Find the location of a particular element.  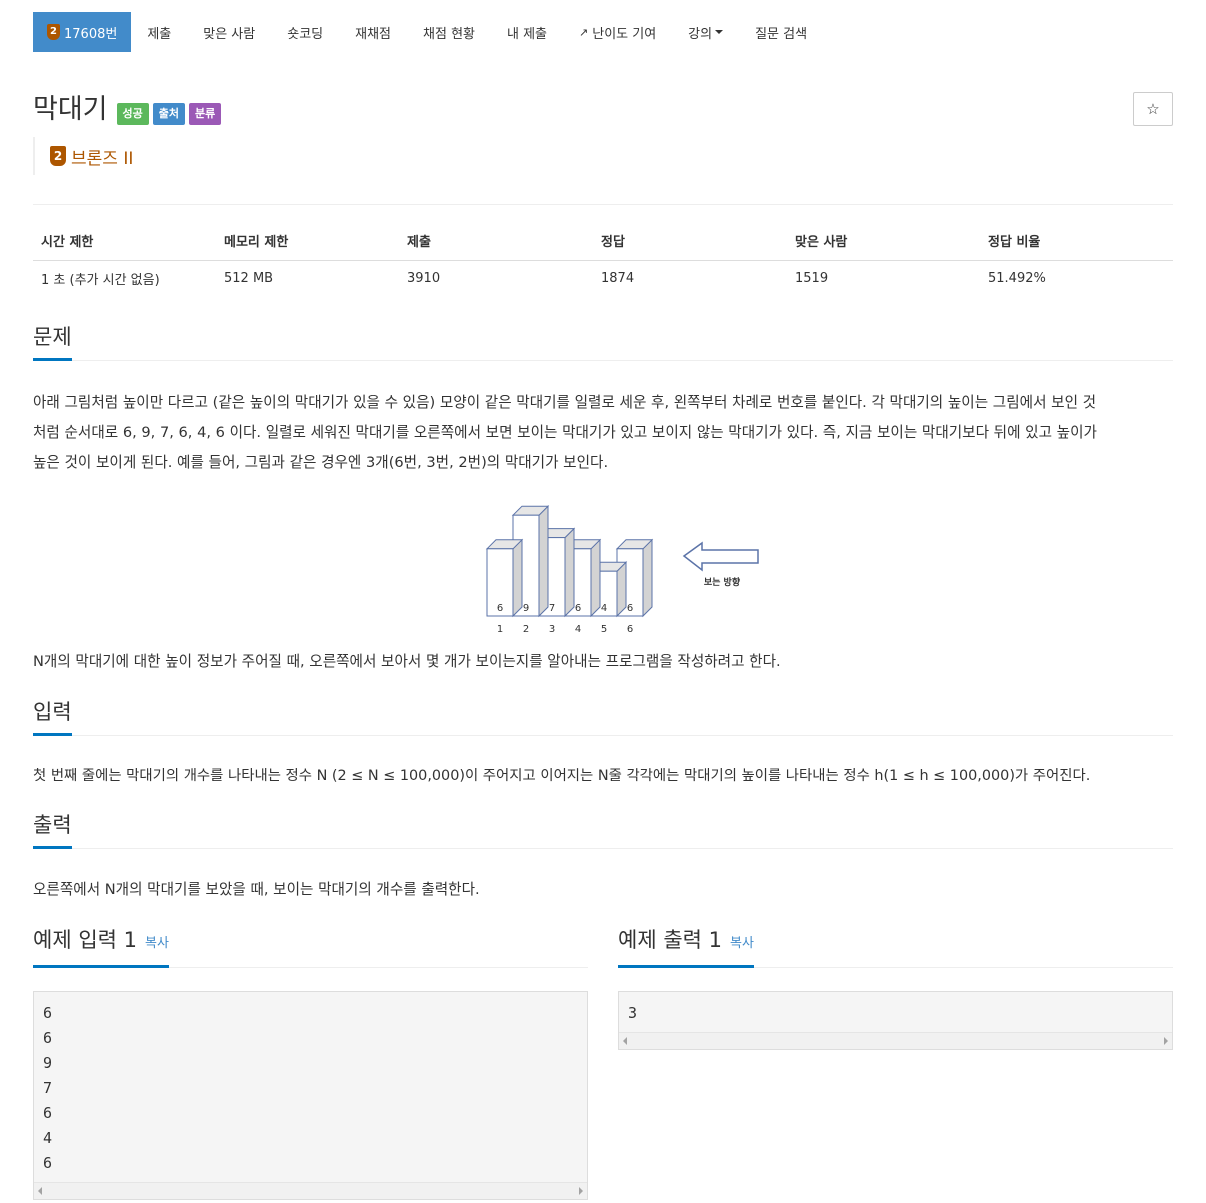

nav-submit: 제출 is located at coordinates (159, 32).